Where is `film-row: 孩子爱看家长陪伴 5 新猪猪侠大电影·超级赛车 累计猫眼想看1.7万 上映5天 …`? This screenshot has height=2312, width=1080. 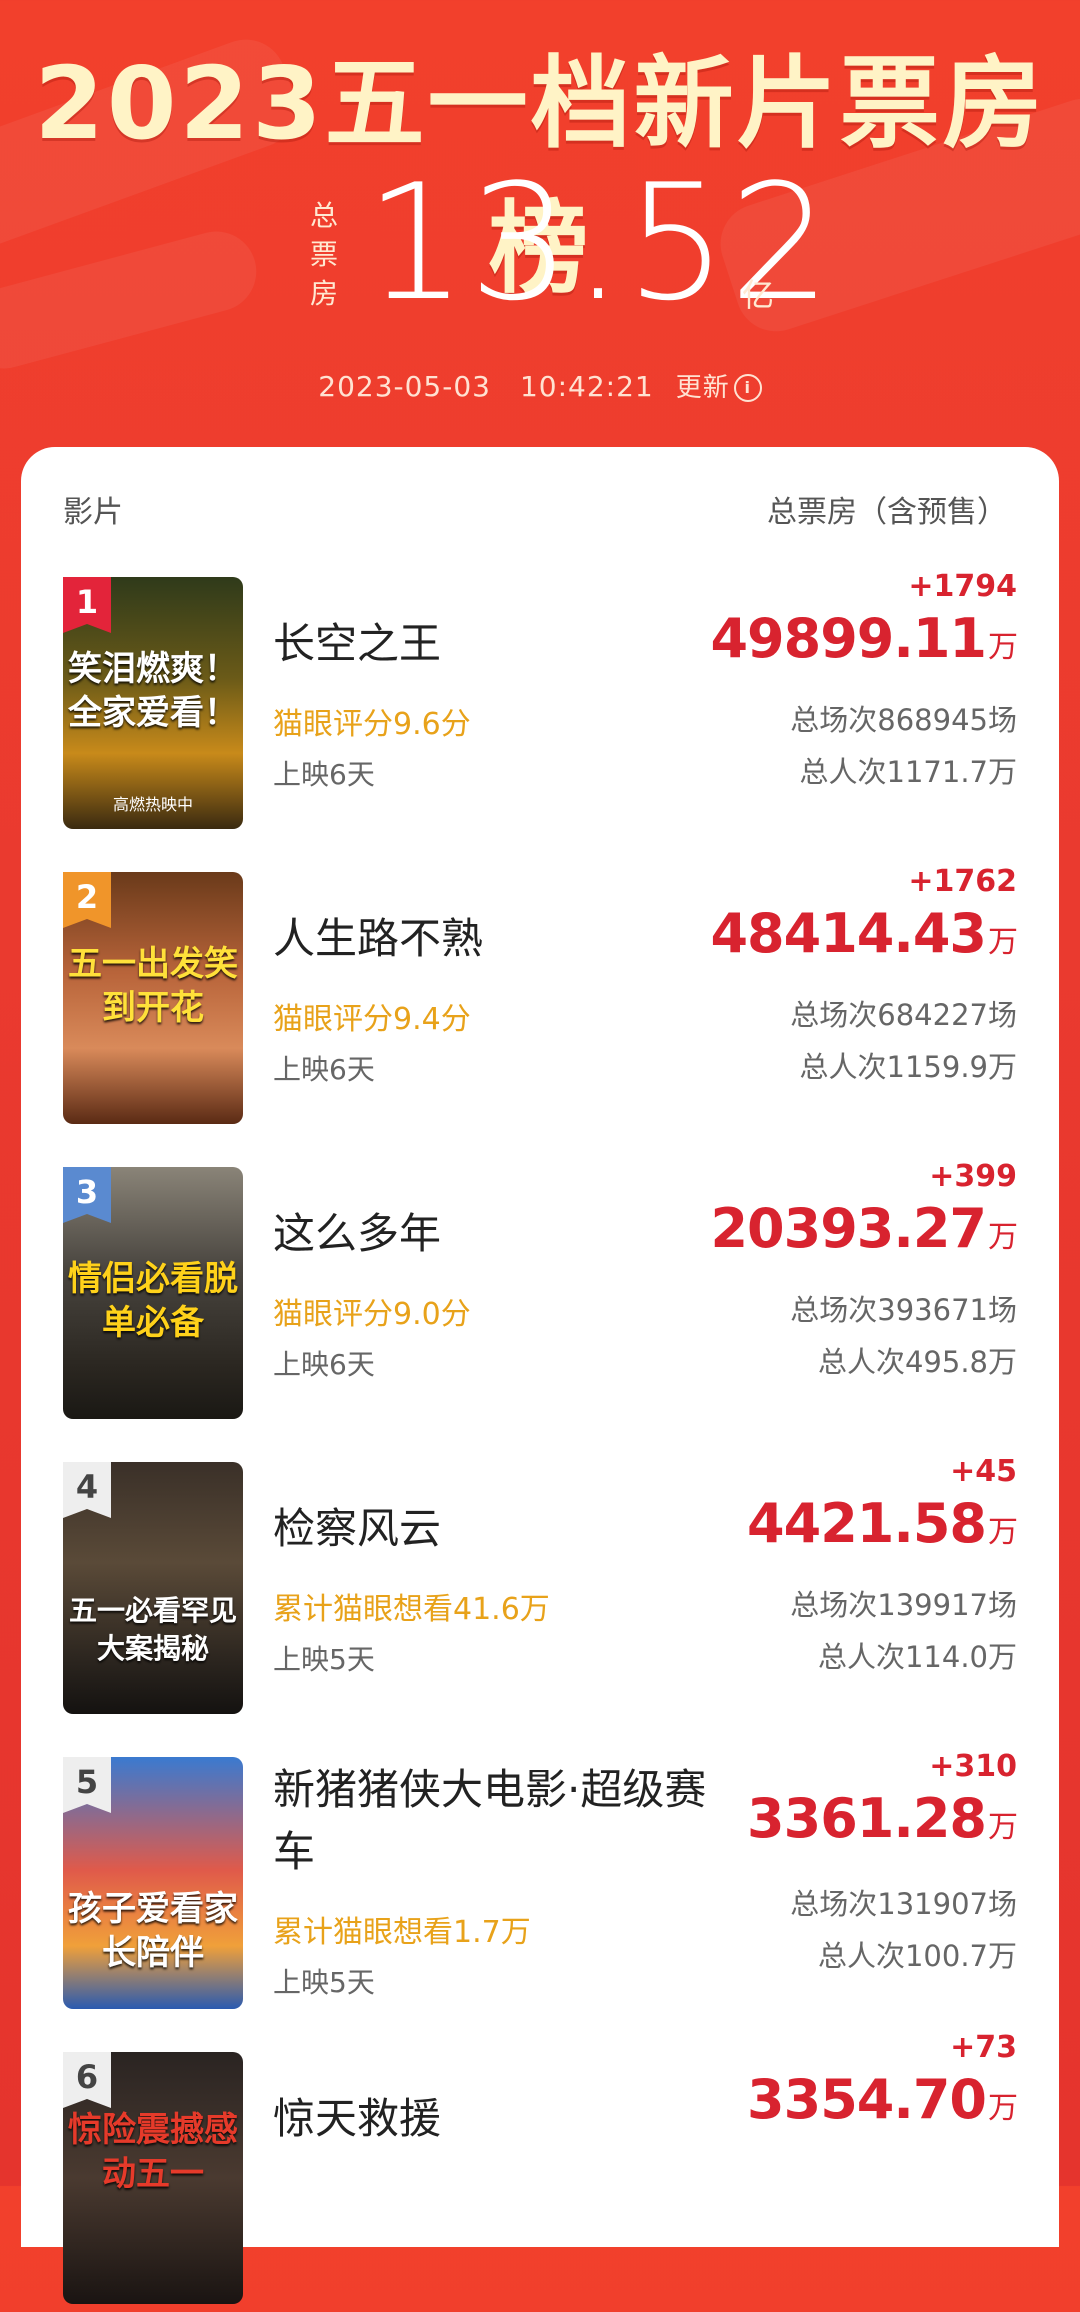
film-row: 孩子爱看家长陪伴 5 新猪猪侠大电影·超级赛车 累计猫眼想看1.7万 上映5天 … is located at coordinates (540, 1883).